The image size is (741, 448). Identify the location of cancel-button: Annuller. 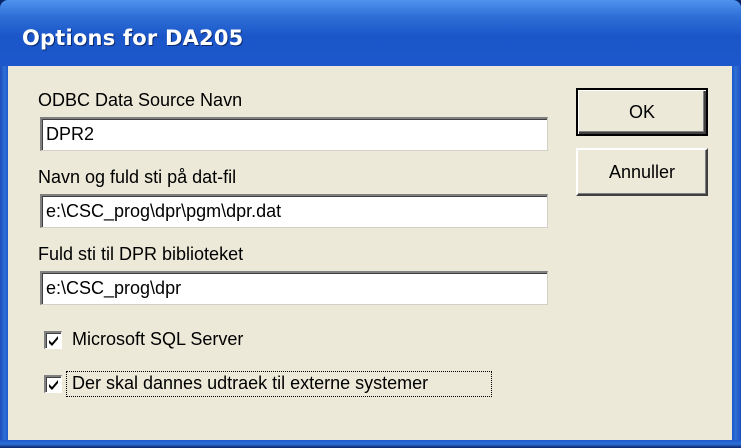
(642, 172).